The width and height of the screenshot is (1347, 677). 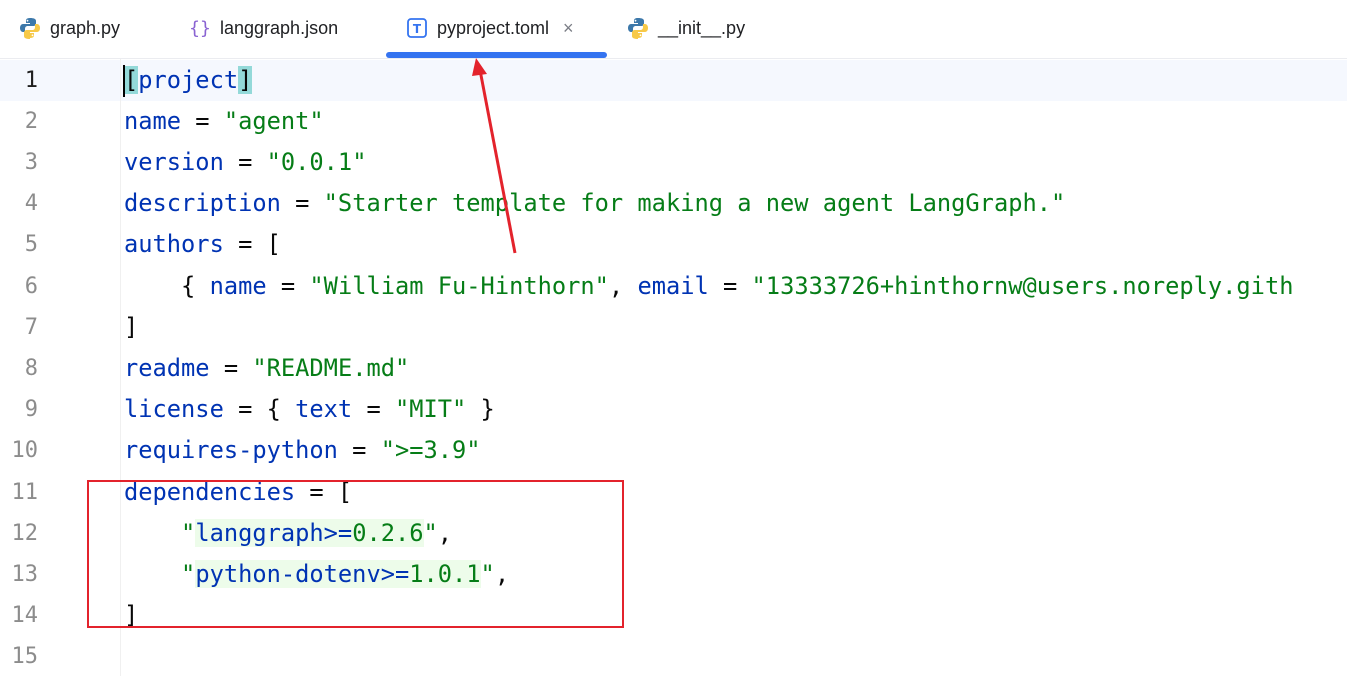 I want to click on code-token: version, so click(x=174, y=161).